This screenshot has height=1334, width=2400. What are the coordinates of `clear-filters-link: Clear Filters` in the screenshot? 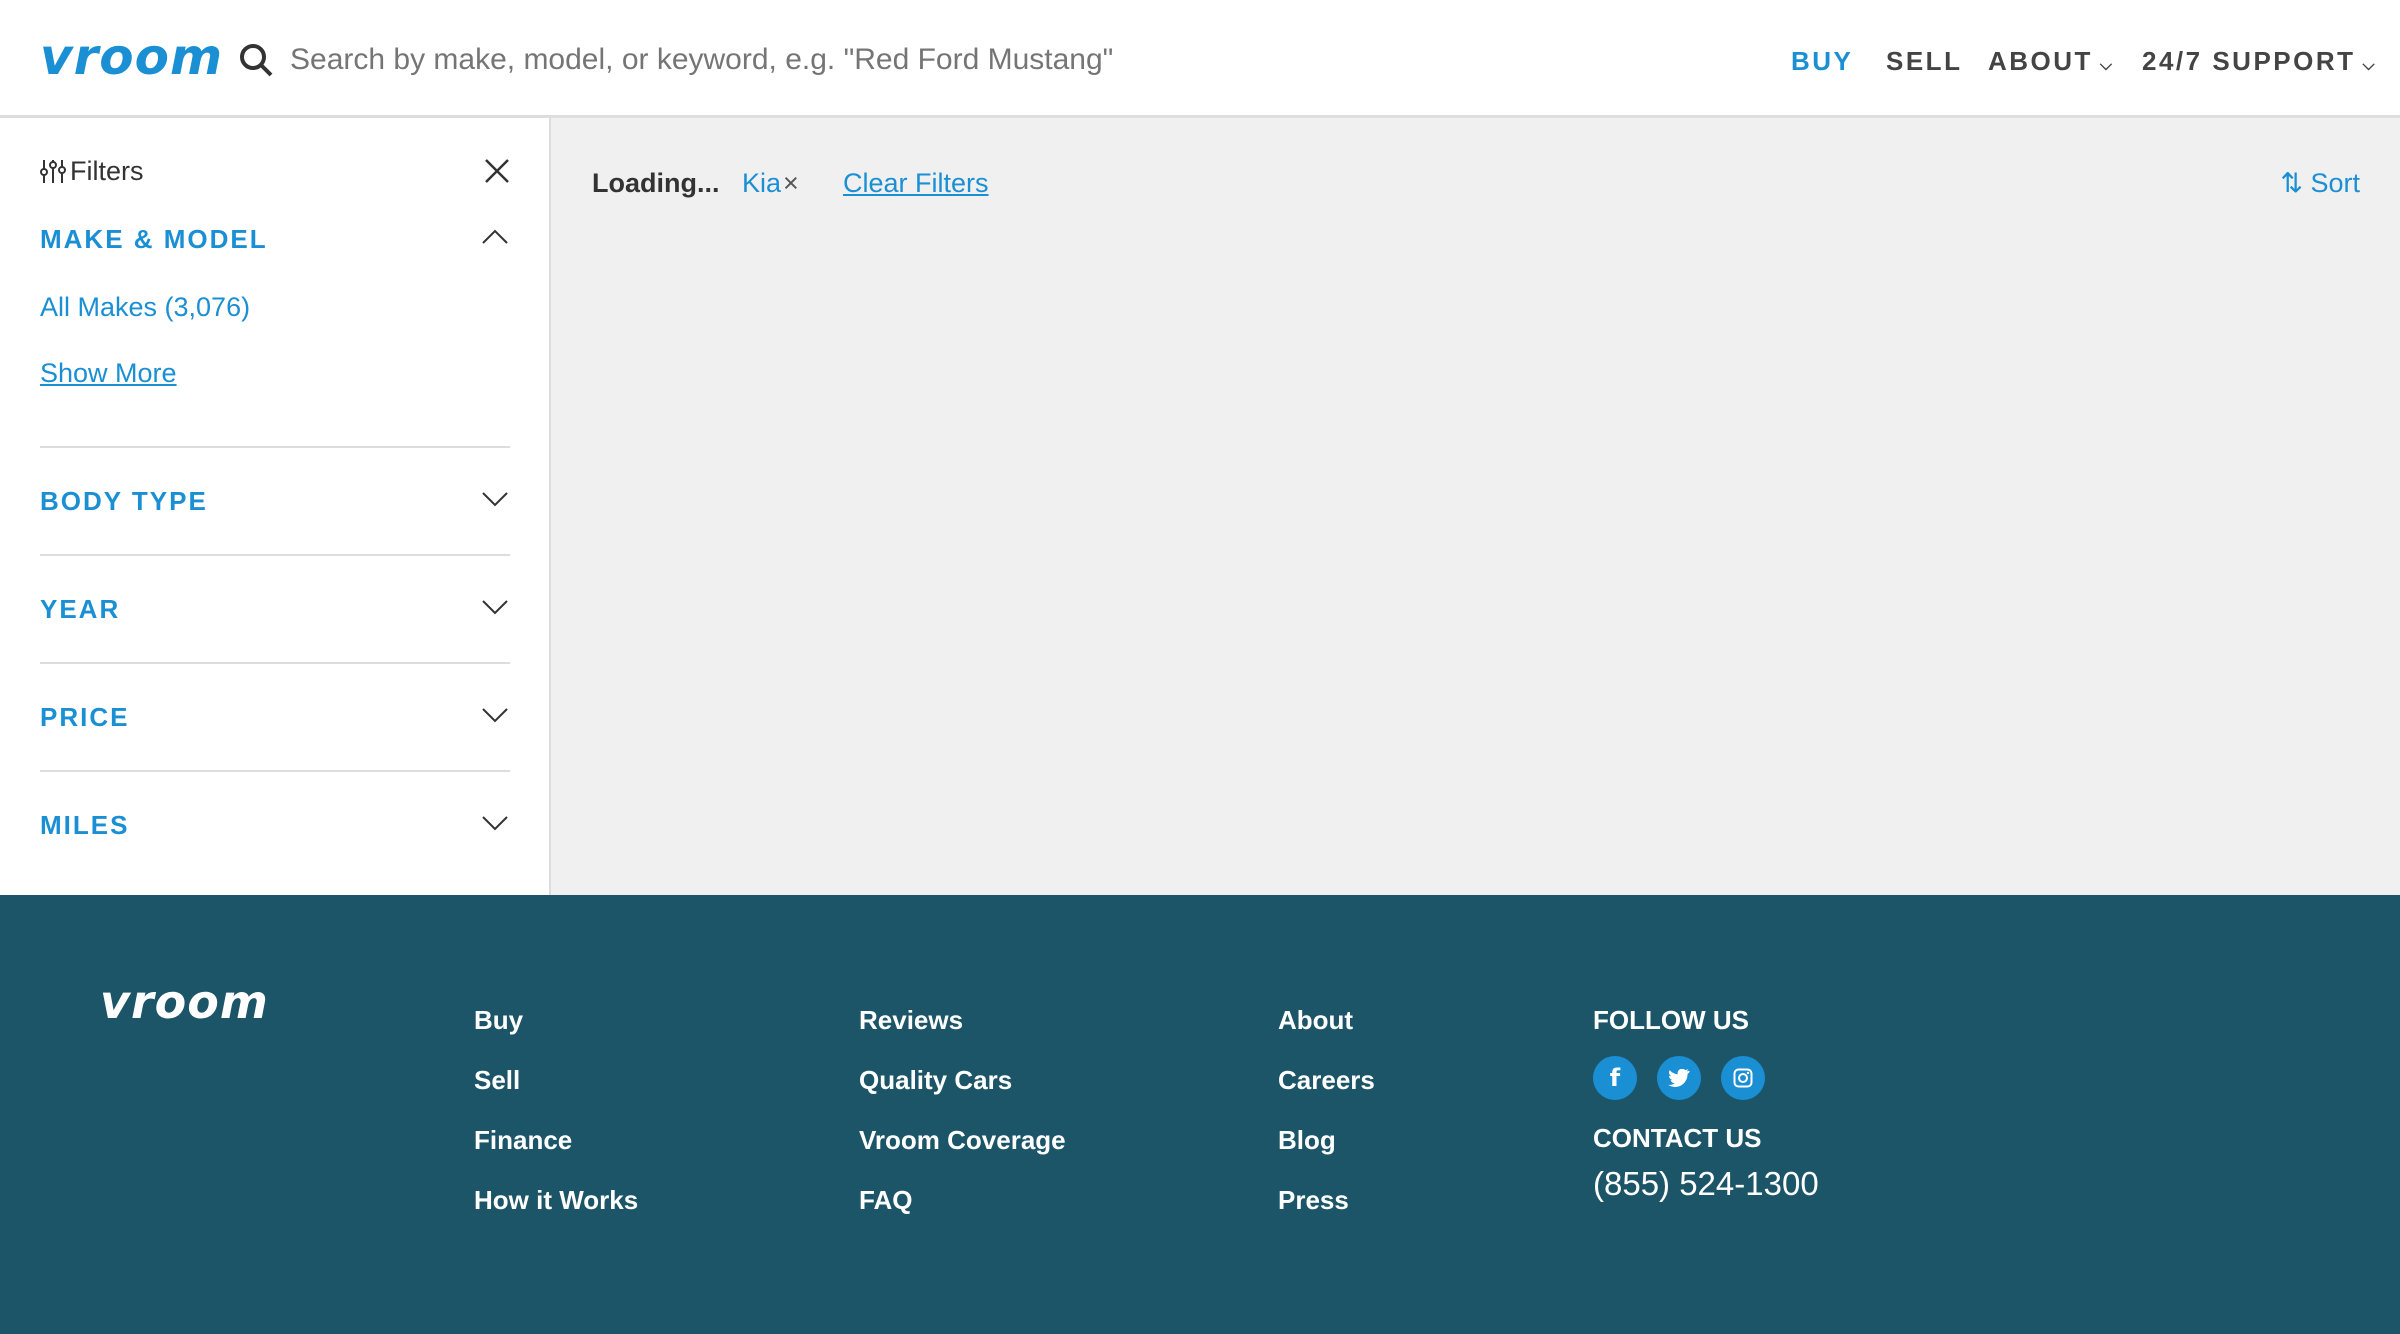 It's located at (916, 183).